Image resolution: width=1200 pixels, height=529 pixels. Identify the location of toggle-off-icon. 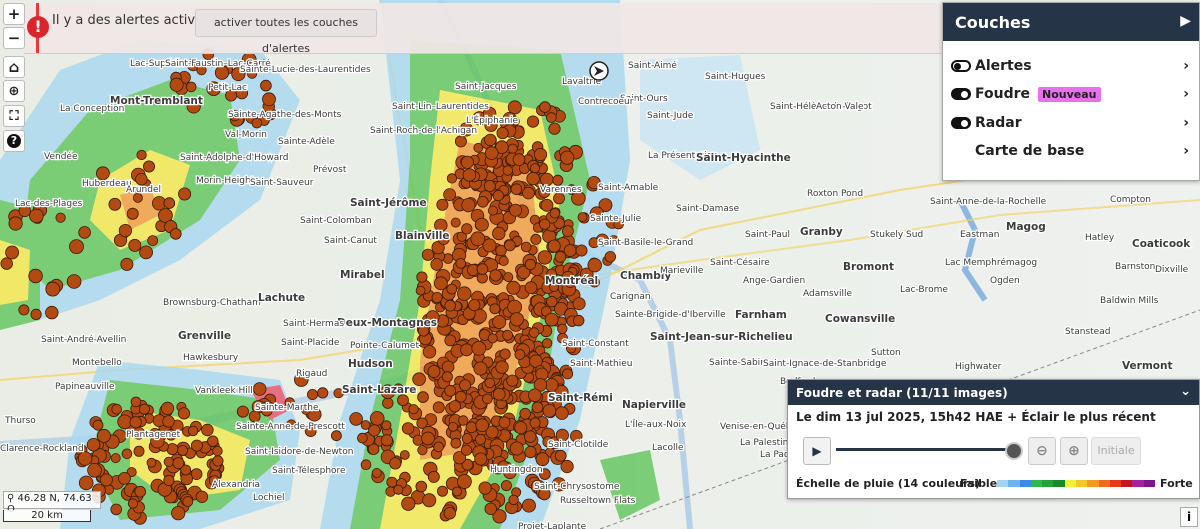
(961, 66).